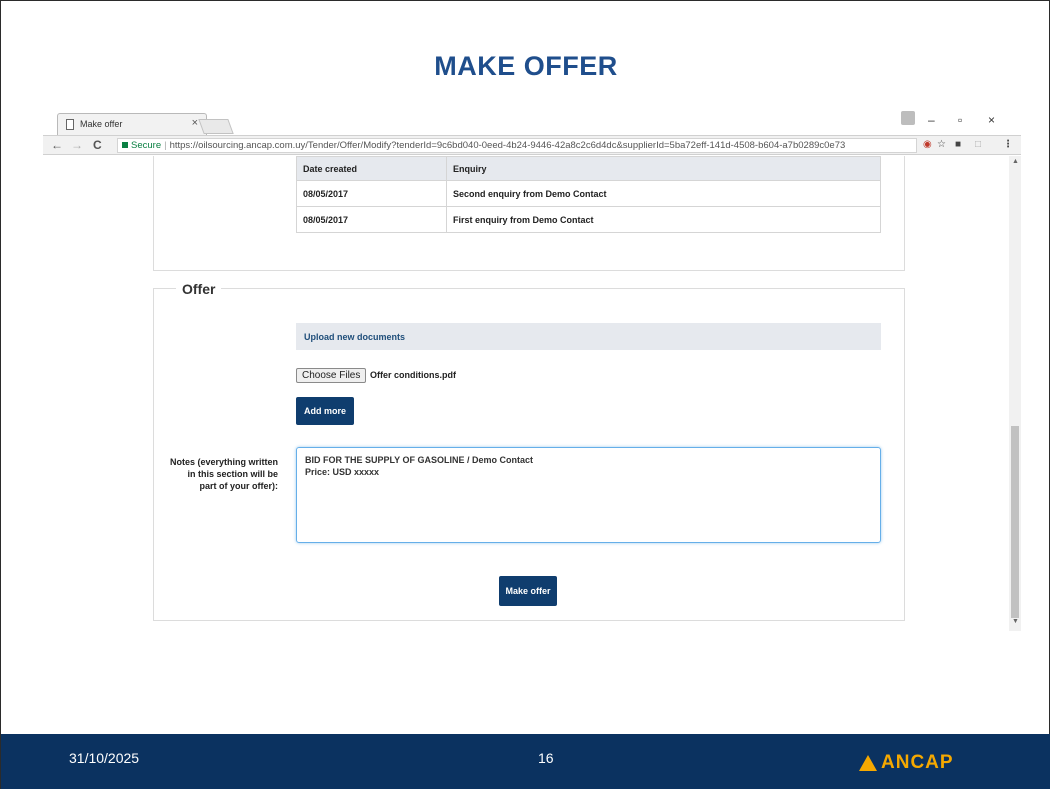  Describe the element at coordinates (413, 375) in the screenshot. I see `selected-file-name: Offer conditions.pdf` at that location.